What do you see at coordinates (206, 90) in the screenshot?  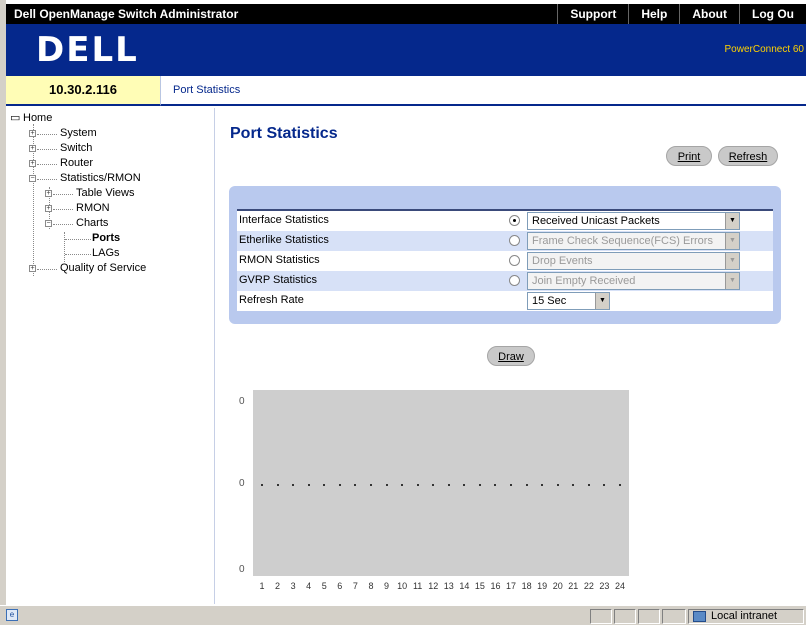 I see `breadcrumb-page: Port Statistics` at bounding box center [206, 90].